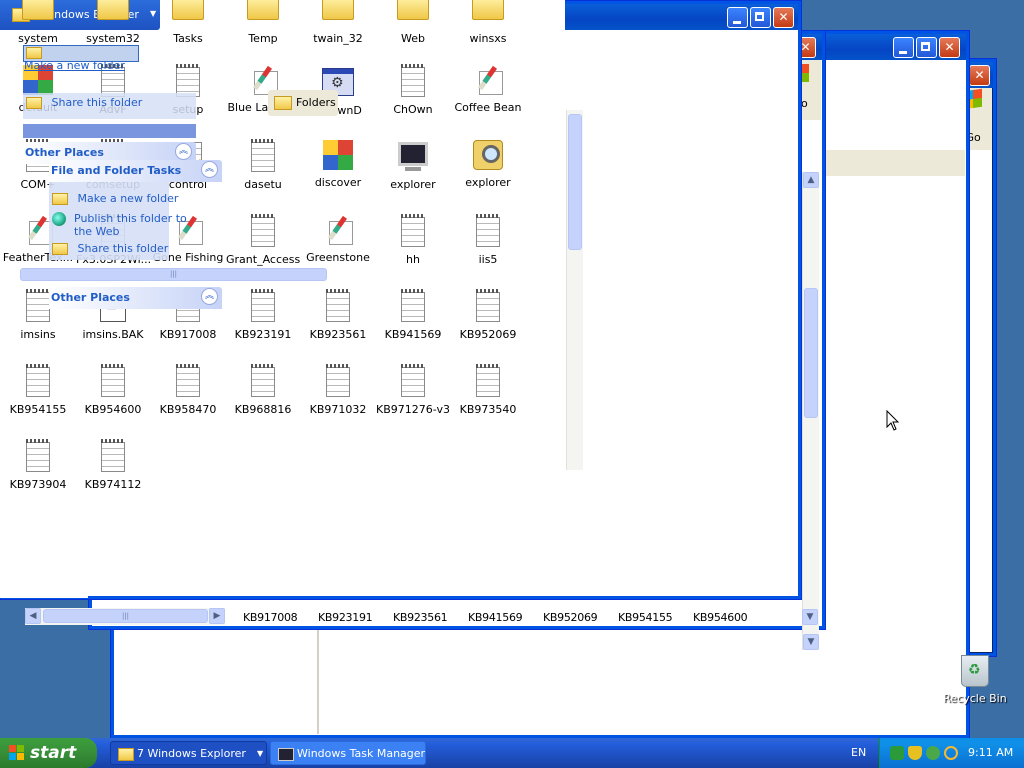 The image size is (1024, 768). I want to click on language-indicator: EN, so click(858, 752).